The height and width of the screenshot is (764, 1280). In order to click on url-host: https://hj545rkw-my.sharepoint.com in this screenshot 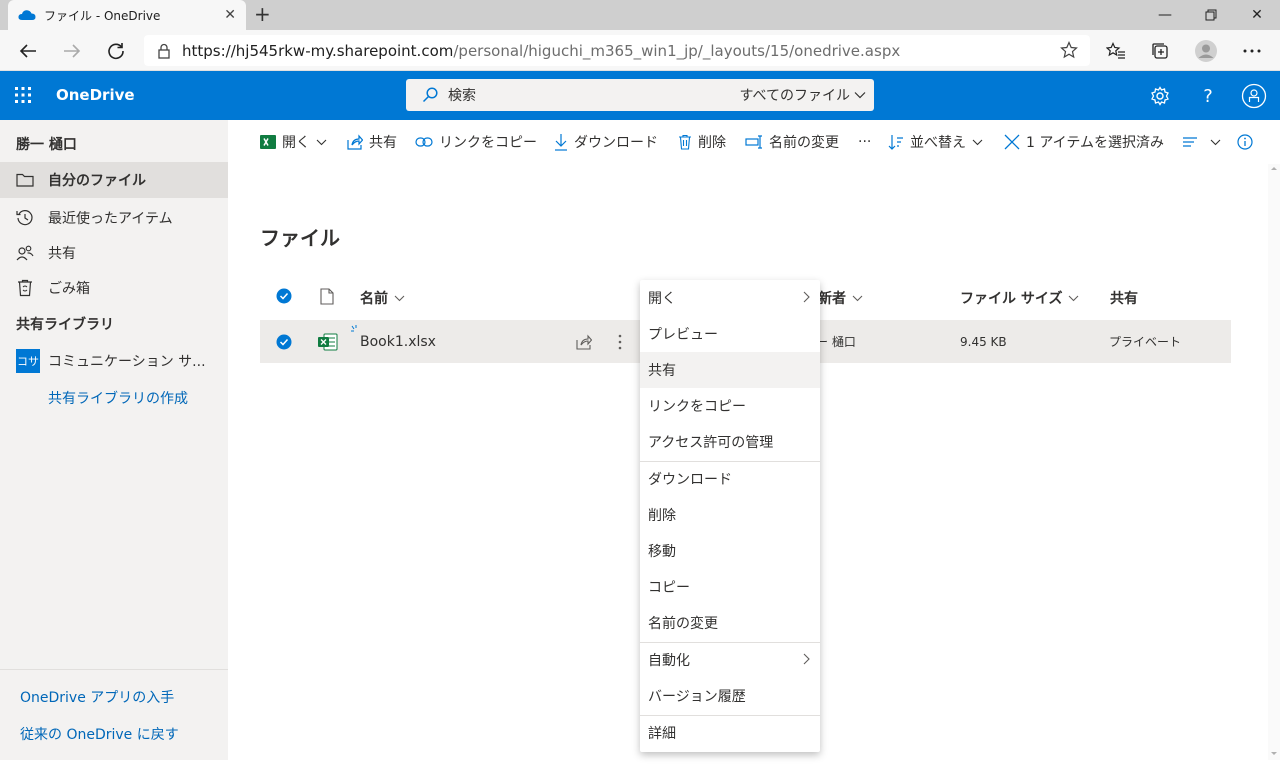, I will do `click(318, 50)`.